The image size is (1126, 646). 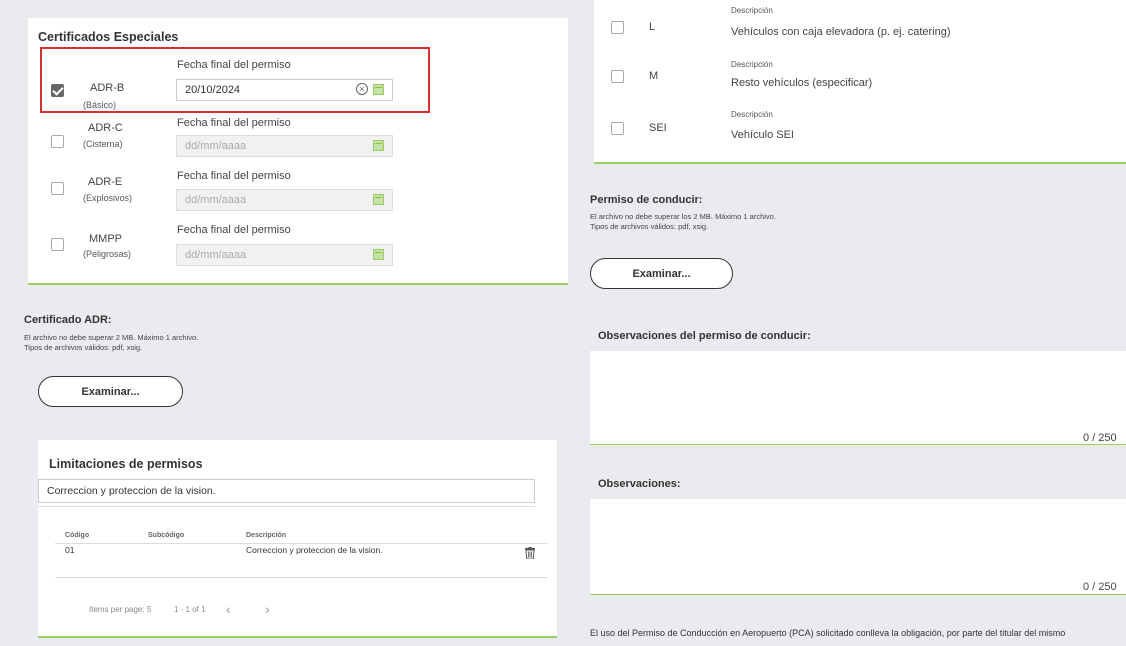 I want to click on obs-permiso-counter: 0 / 250, so click(x=1100, y=438).